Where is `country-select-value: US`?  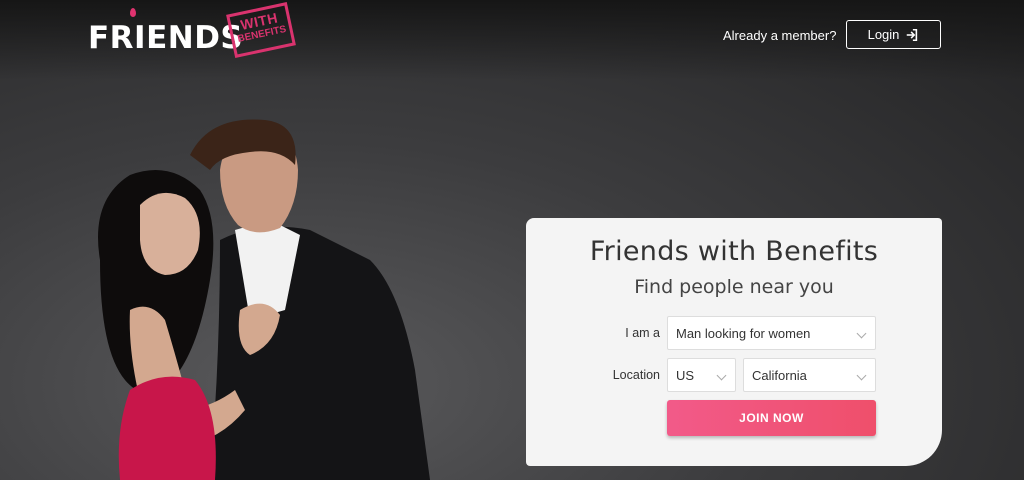
country-select-value: US is located at coordinates (685, 375).